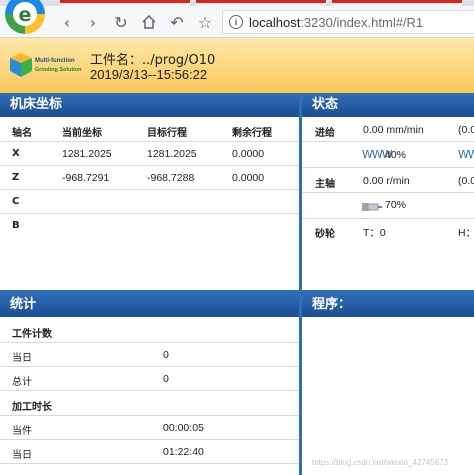 The height and width of the screenshot is (475, 474). What do you see at coordinates (166, 355) in the screenshot?
I see `count-today-value: 0` at bounding box center [166, 355].